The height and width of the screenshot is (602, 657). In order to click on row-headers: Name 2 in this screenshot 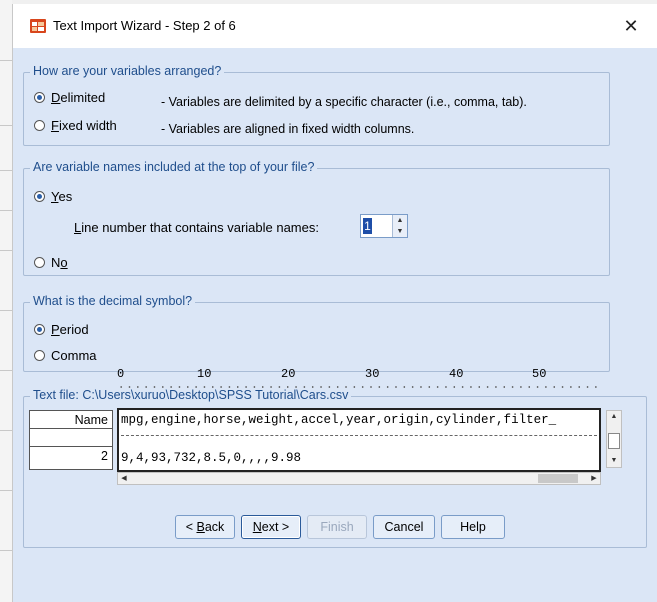, I will do `click(71, 440)`.